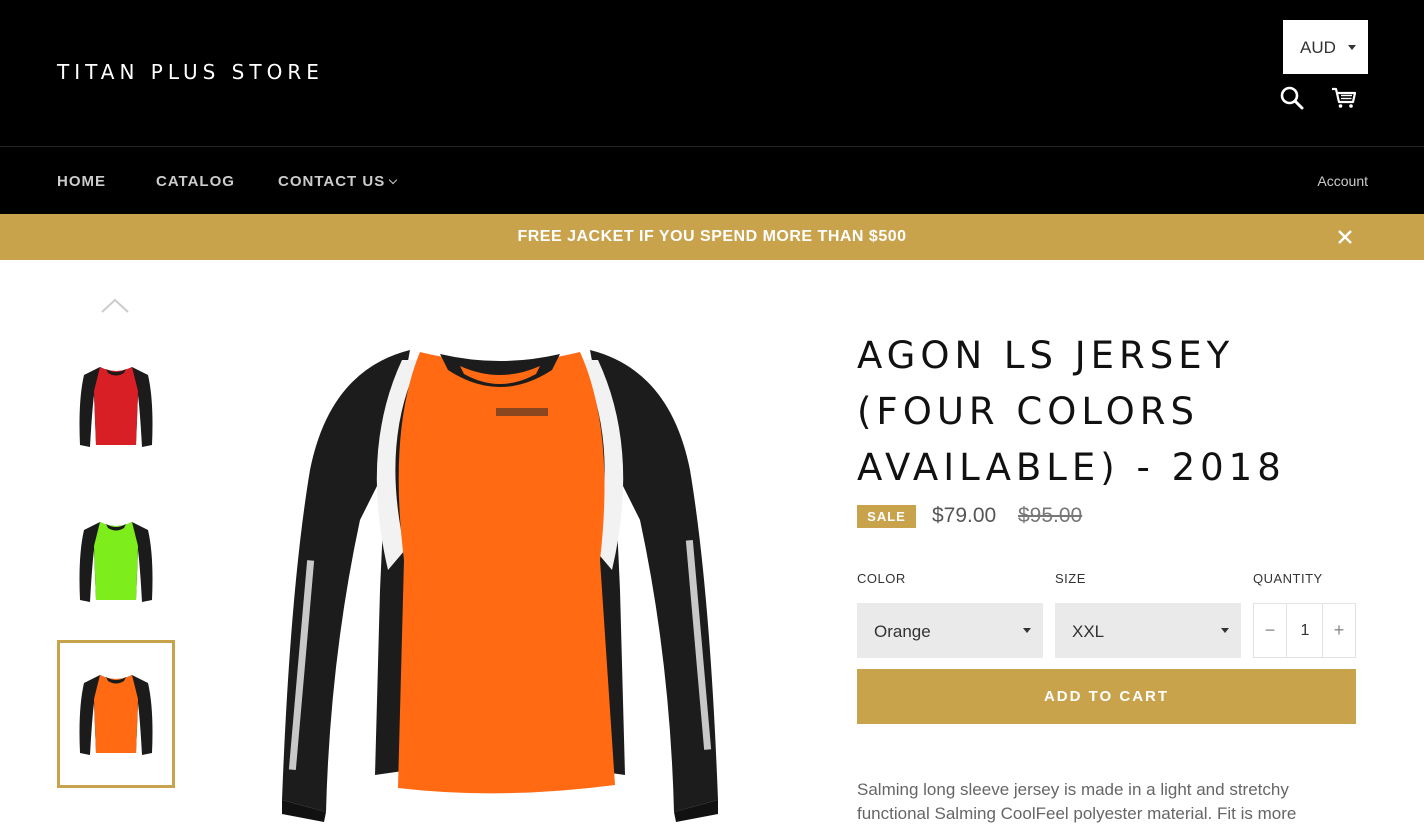 The width and height of the screenshot is (1424, 826). What do you see at coordinates (712, 180) in the screenshot?
I see `main-nav: HOME CATALOG CONTACT US Account` at bounding box center [712, 180].